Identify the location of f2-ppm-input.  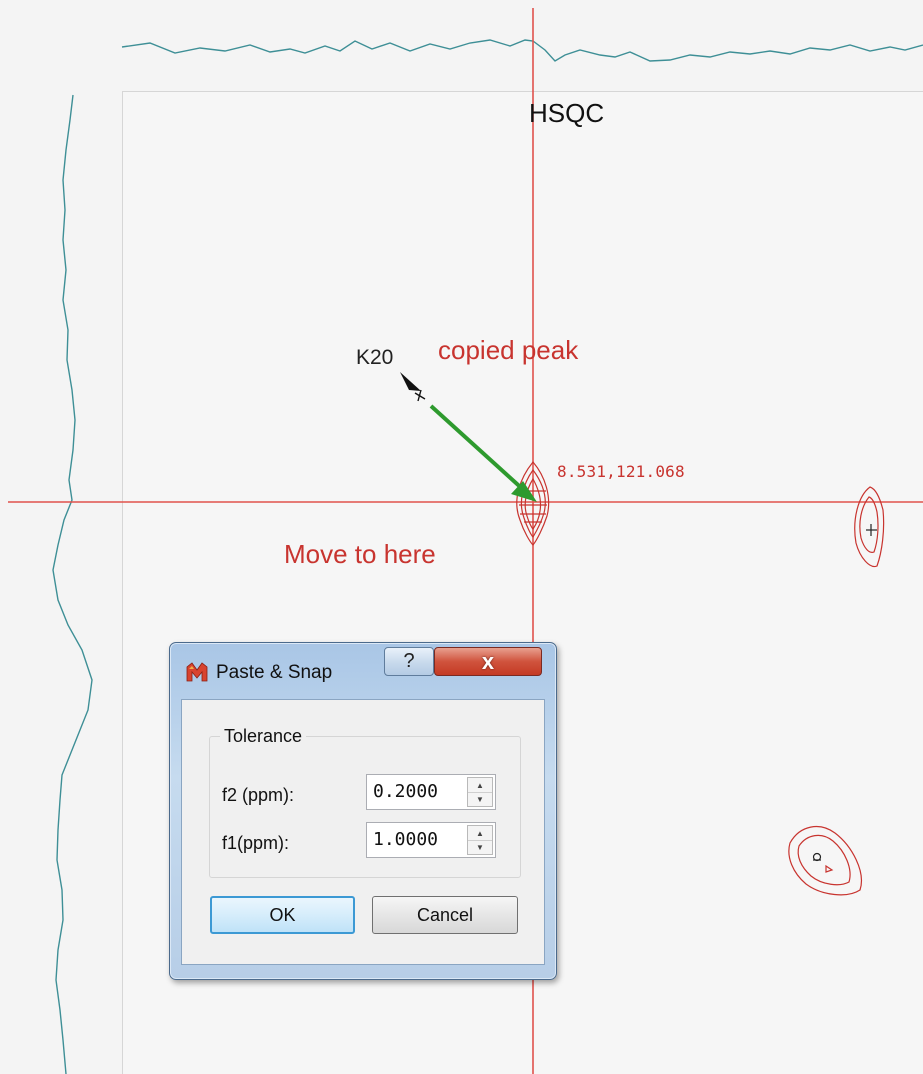
(416, 792).